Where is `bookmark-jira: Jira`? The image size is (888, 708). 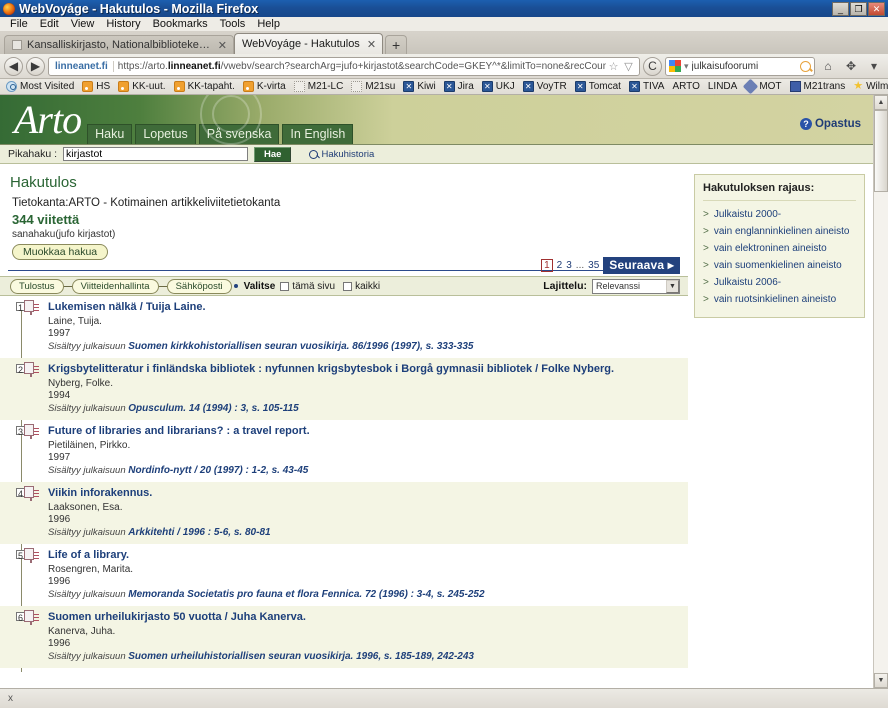 bookmark-jira: Jira is located at coordinates (459, 86).